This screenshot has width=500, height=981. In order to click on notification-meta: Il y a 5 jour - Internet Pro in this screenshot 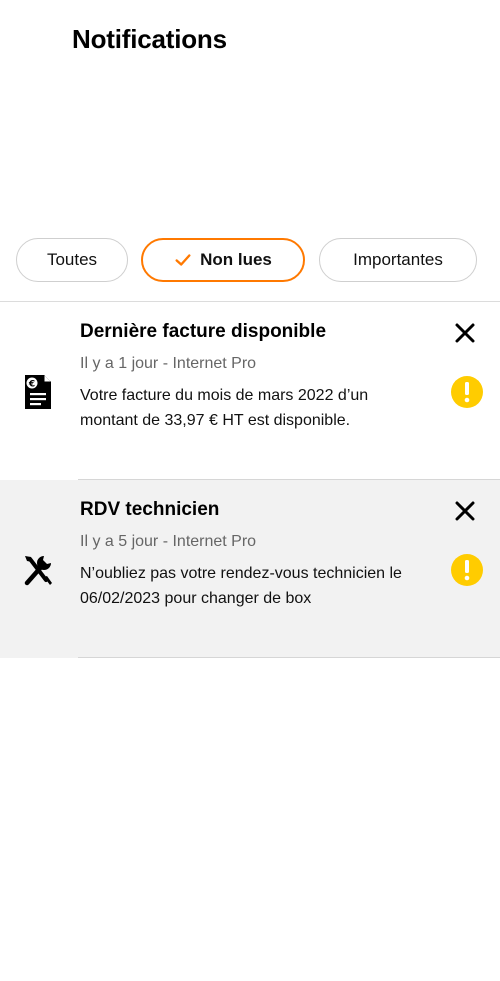, I will do `click(168, 541)`.